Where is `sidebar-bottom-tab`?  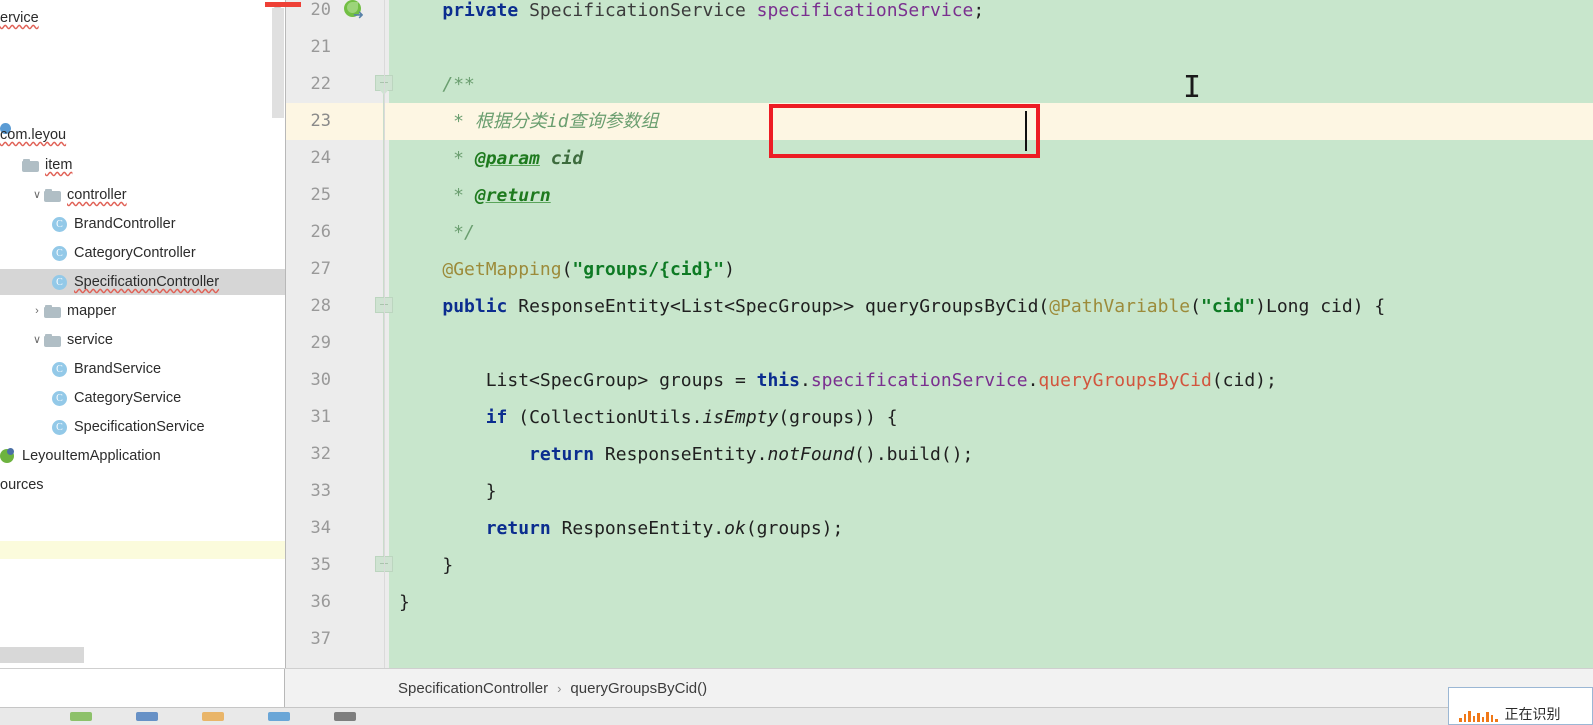 sidebar-bottom-tab is located at coordinates (42, 655).